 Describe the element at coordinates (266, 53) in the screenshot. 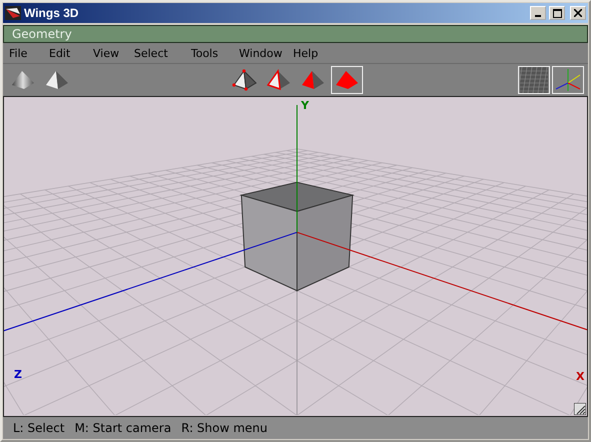

I see `menu-item: Window` at that location.